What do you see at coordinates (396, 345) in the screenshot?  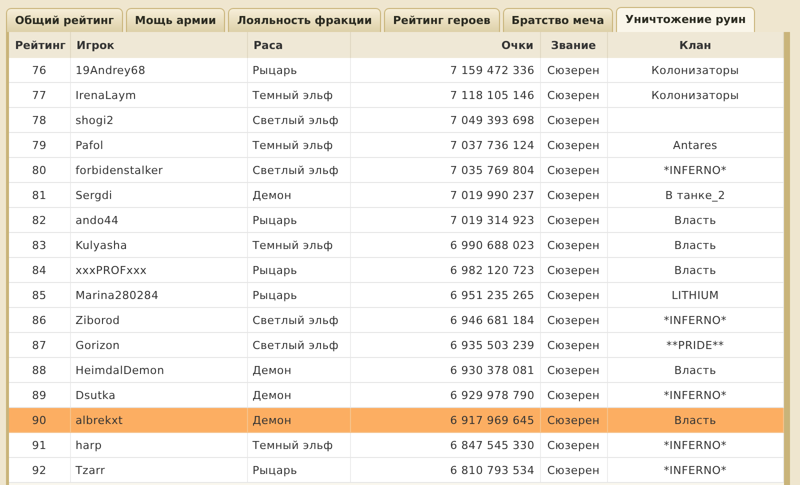 I see `table-row: 87 Gorizon Светлый эльф 6 935 503 239 Сюзерен **PRIDE**` at bounding box center [396, 345].